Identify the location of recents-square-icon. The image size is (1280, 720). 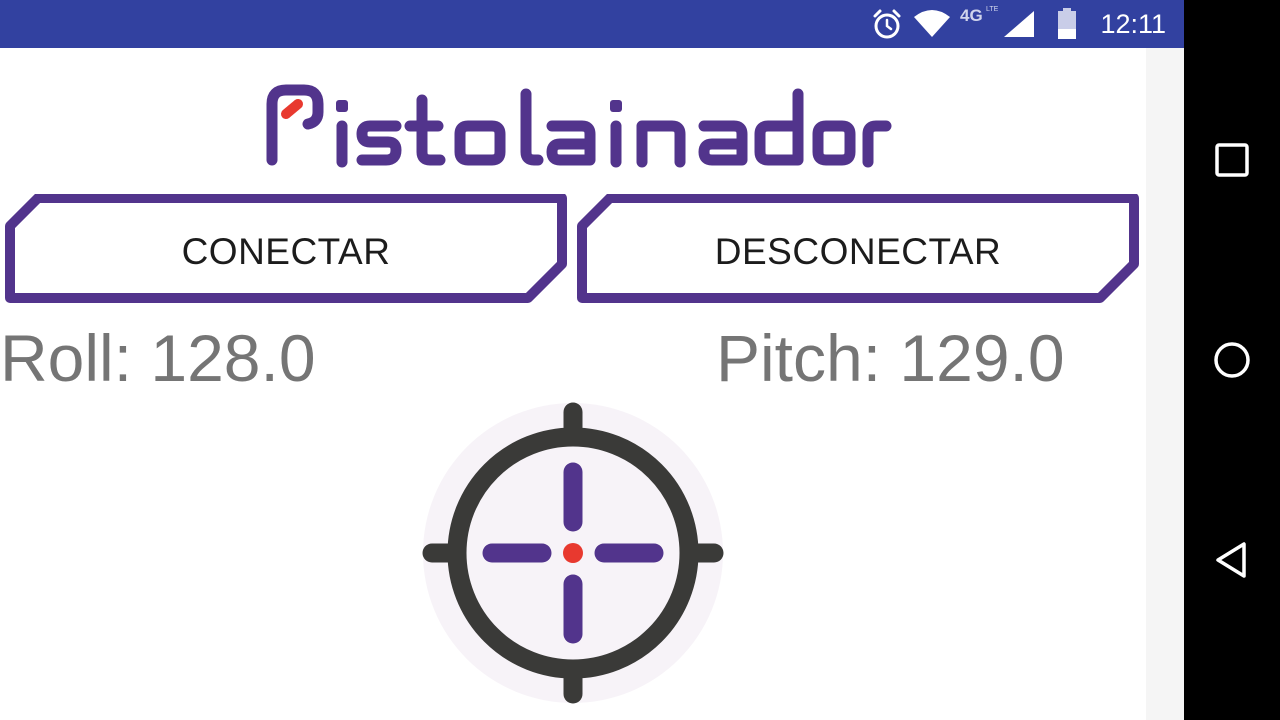
(1232, 160).